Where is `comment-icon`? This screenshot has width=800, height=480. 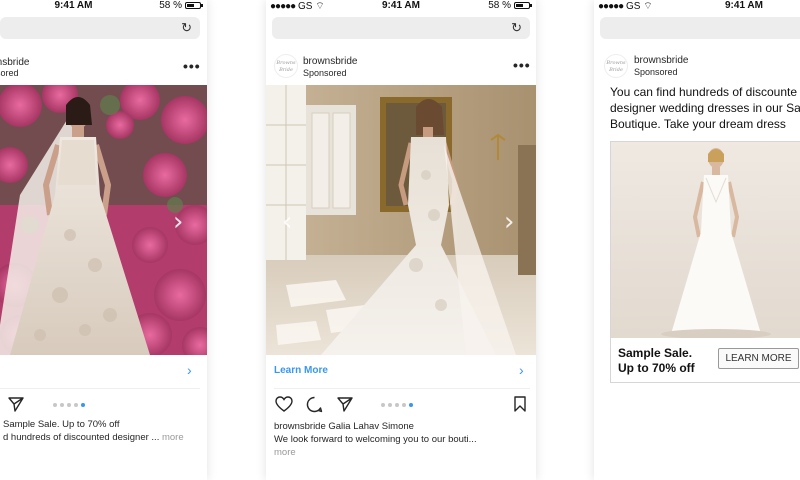 comment-icon is located at coordinates (314, 404).